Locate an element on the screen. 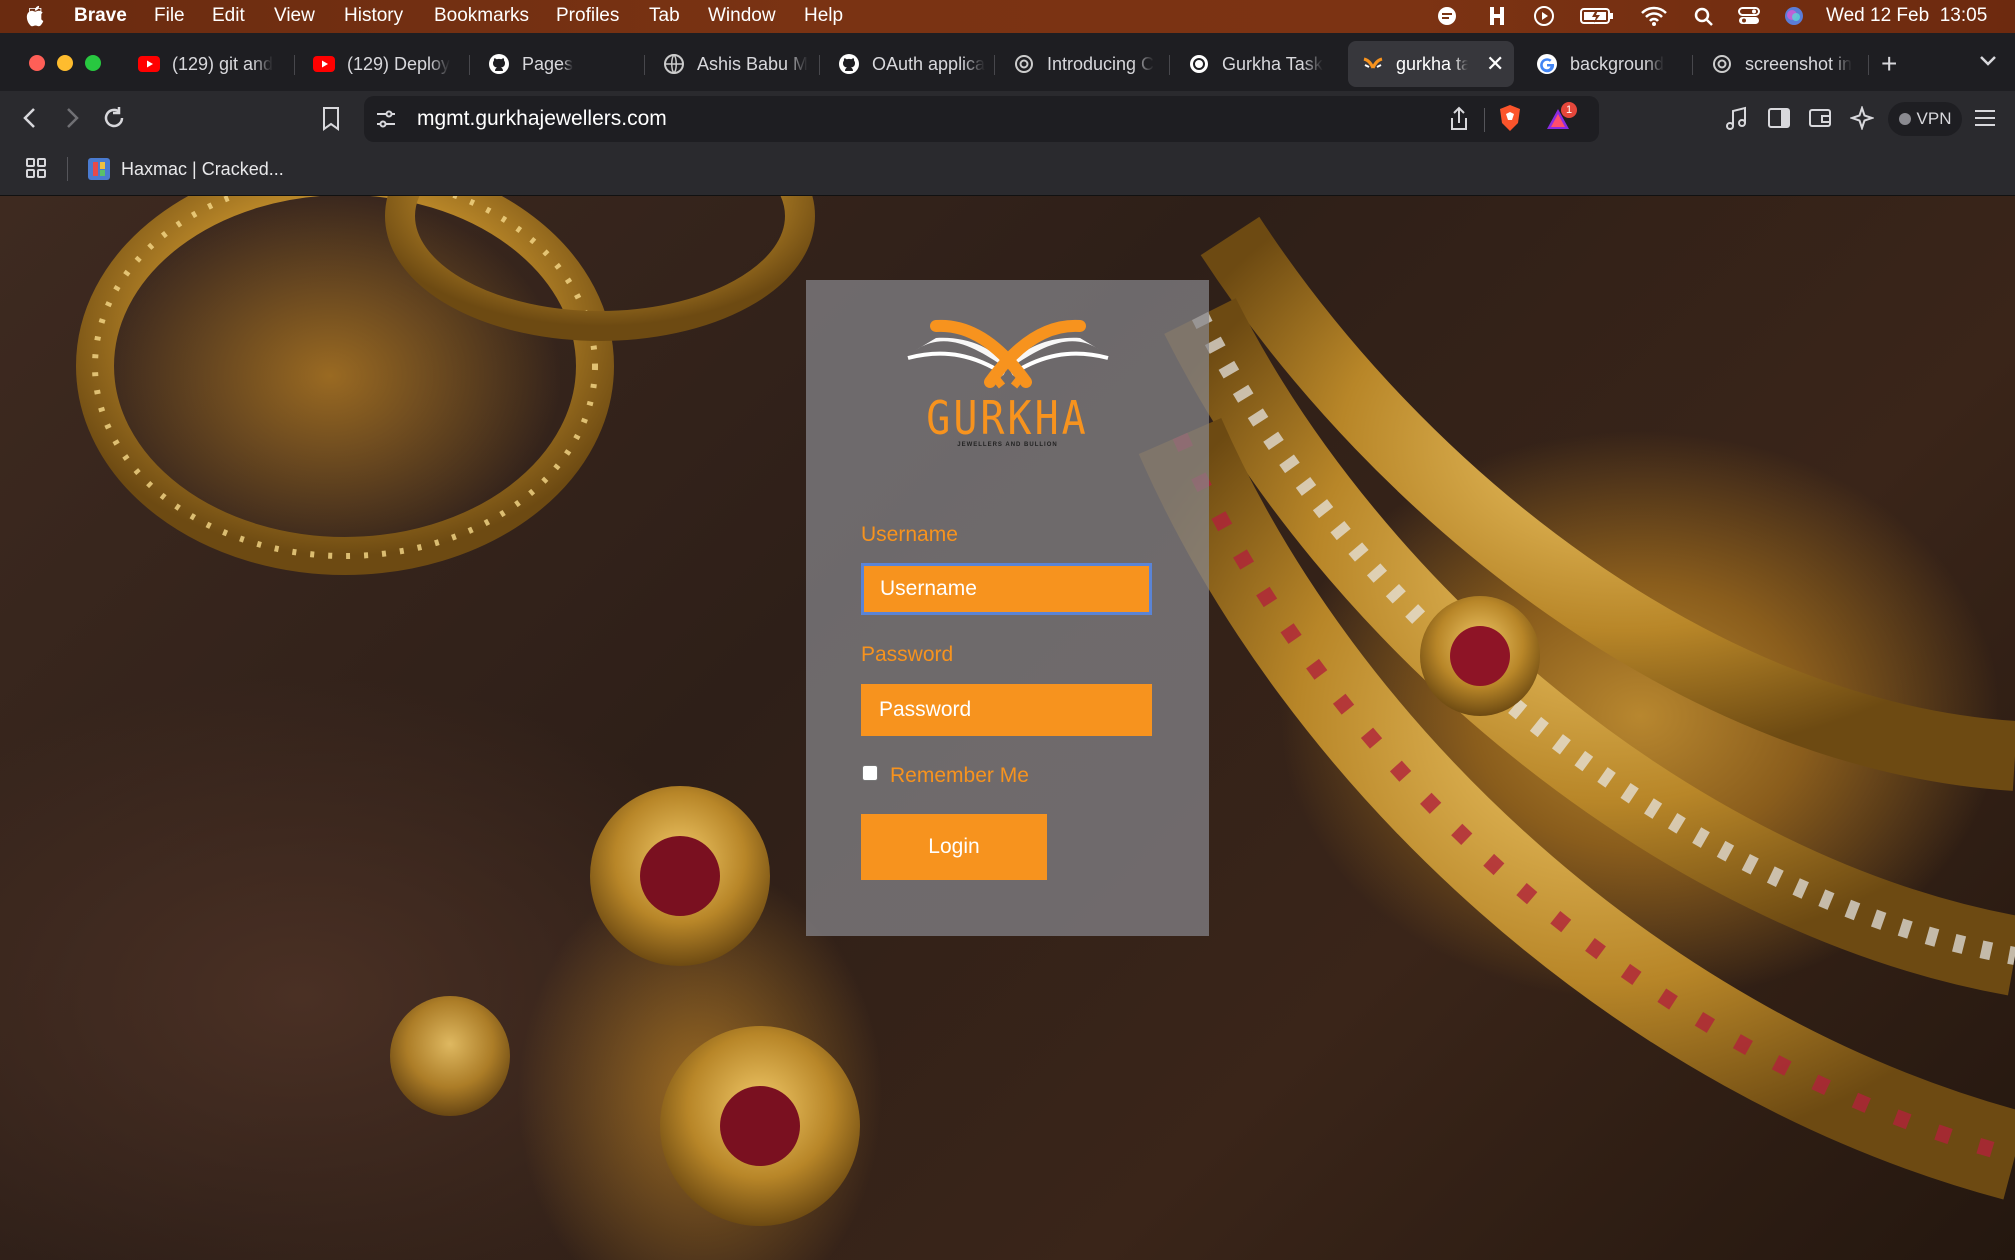  brave-shields-icon is located at coordinates (1510, 118).